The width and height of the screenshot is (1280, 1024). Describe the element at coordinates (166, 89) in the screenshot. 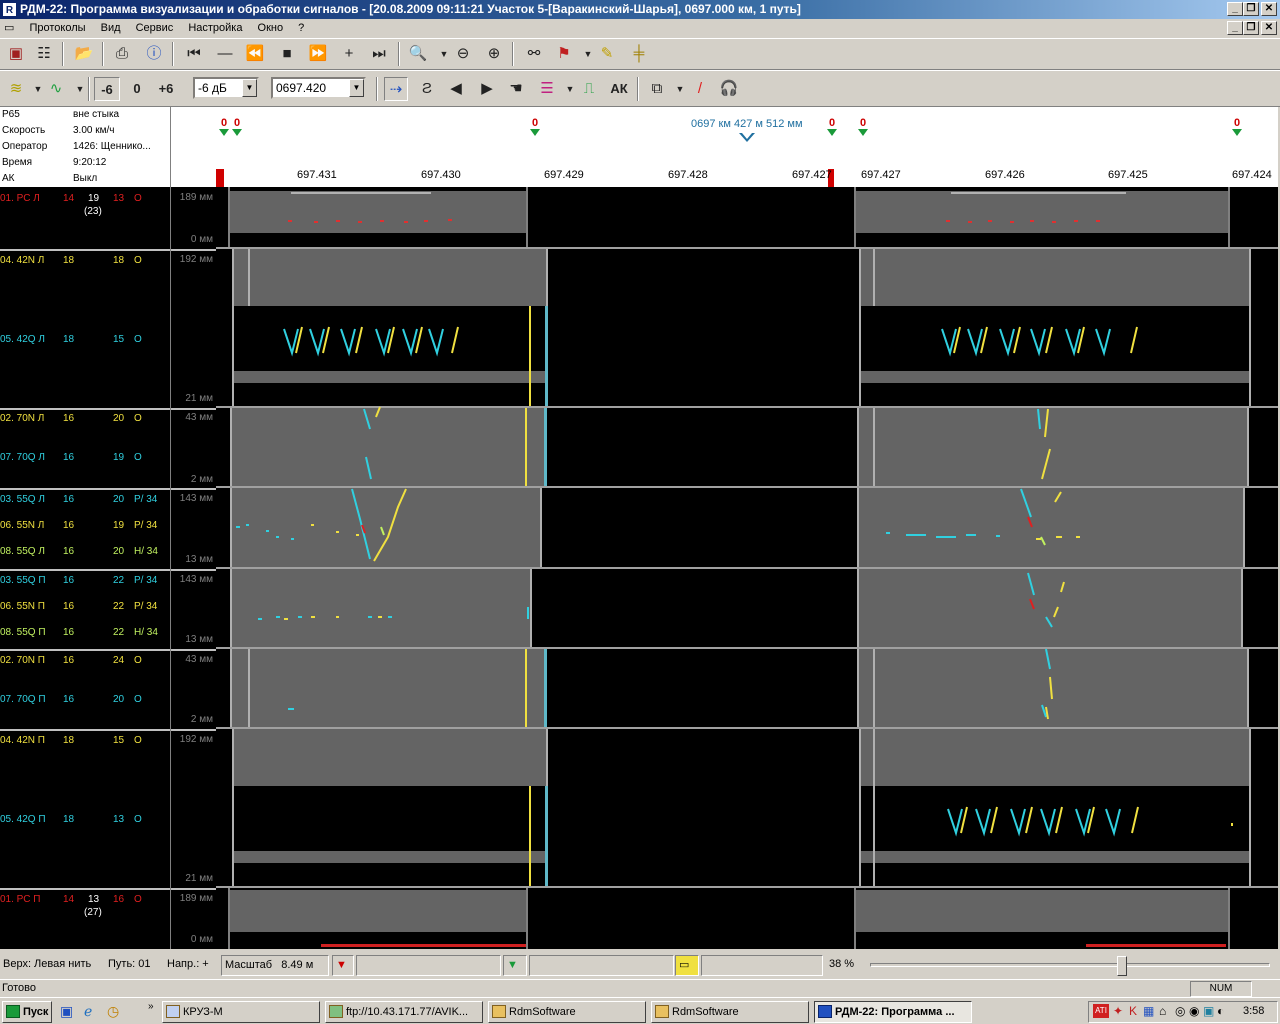

I see `gain-plus6-button: +6` at that location.